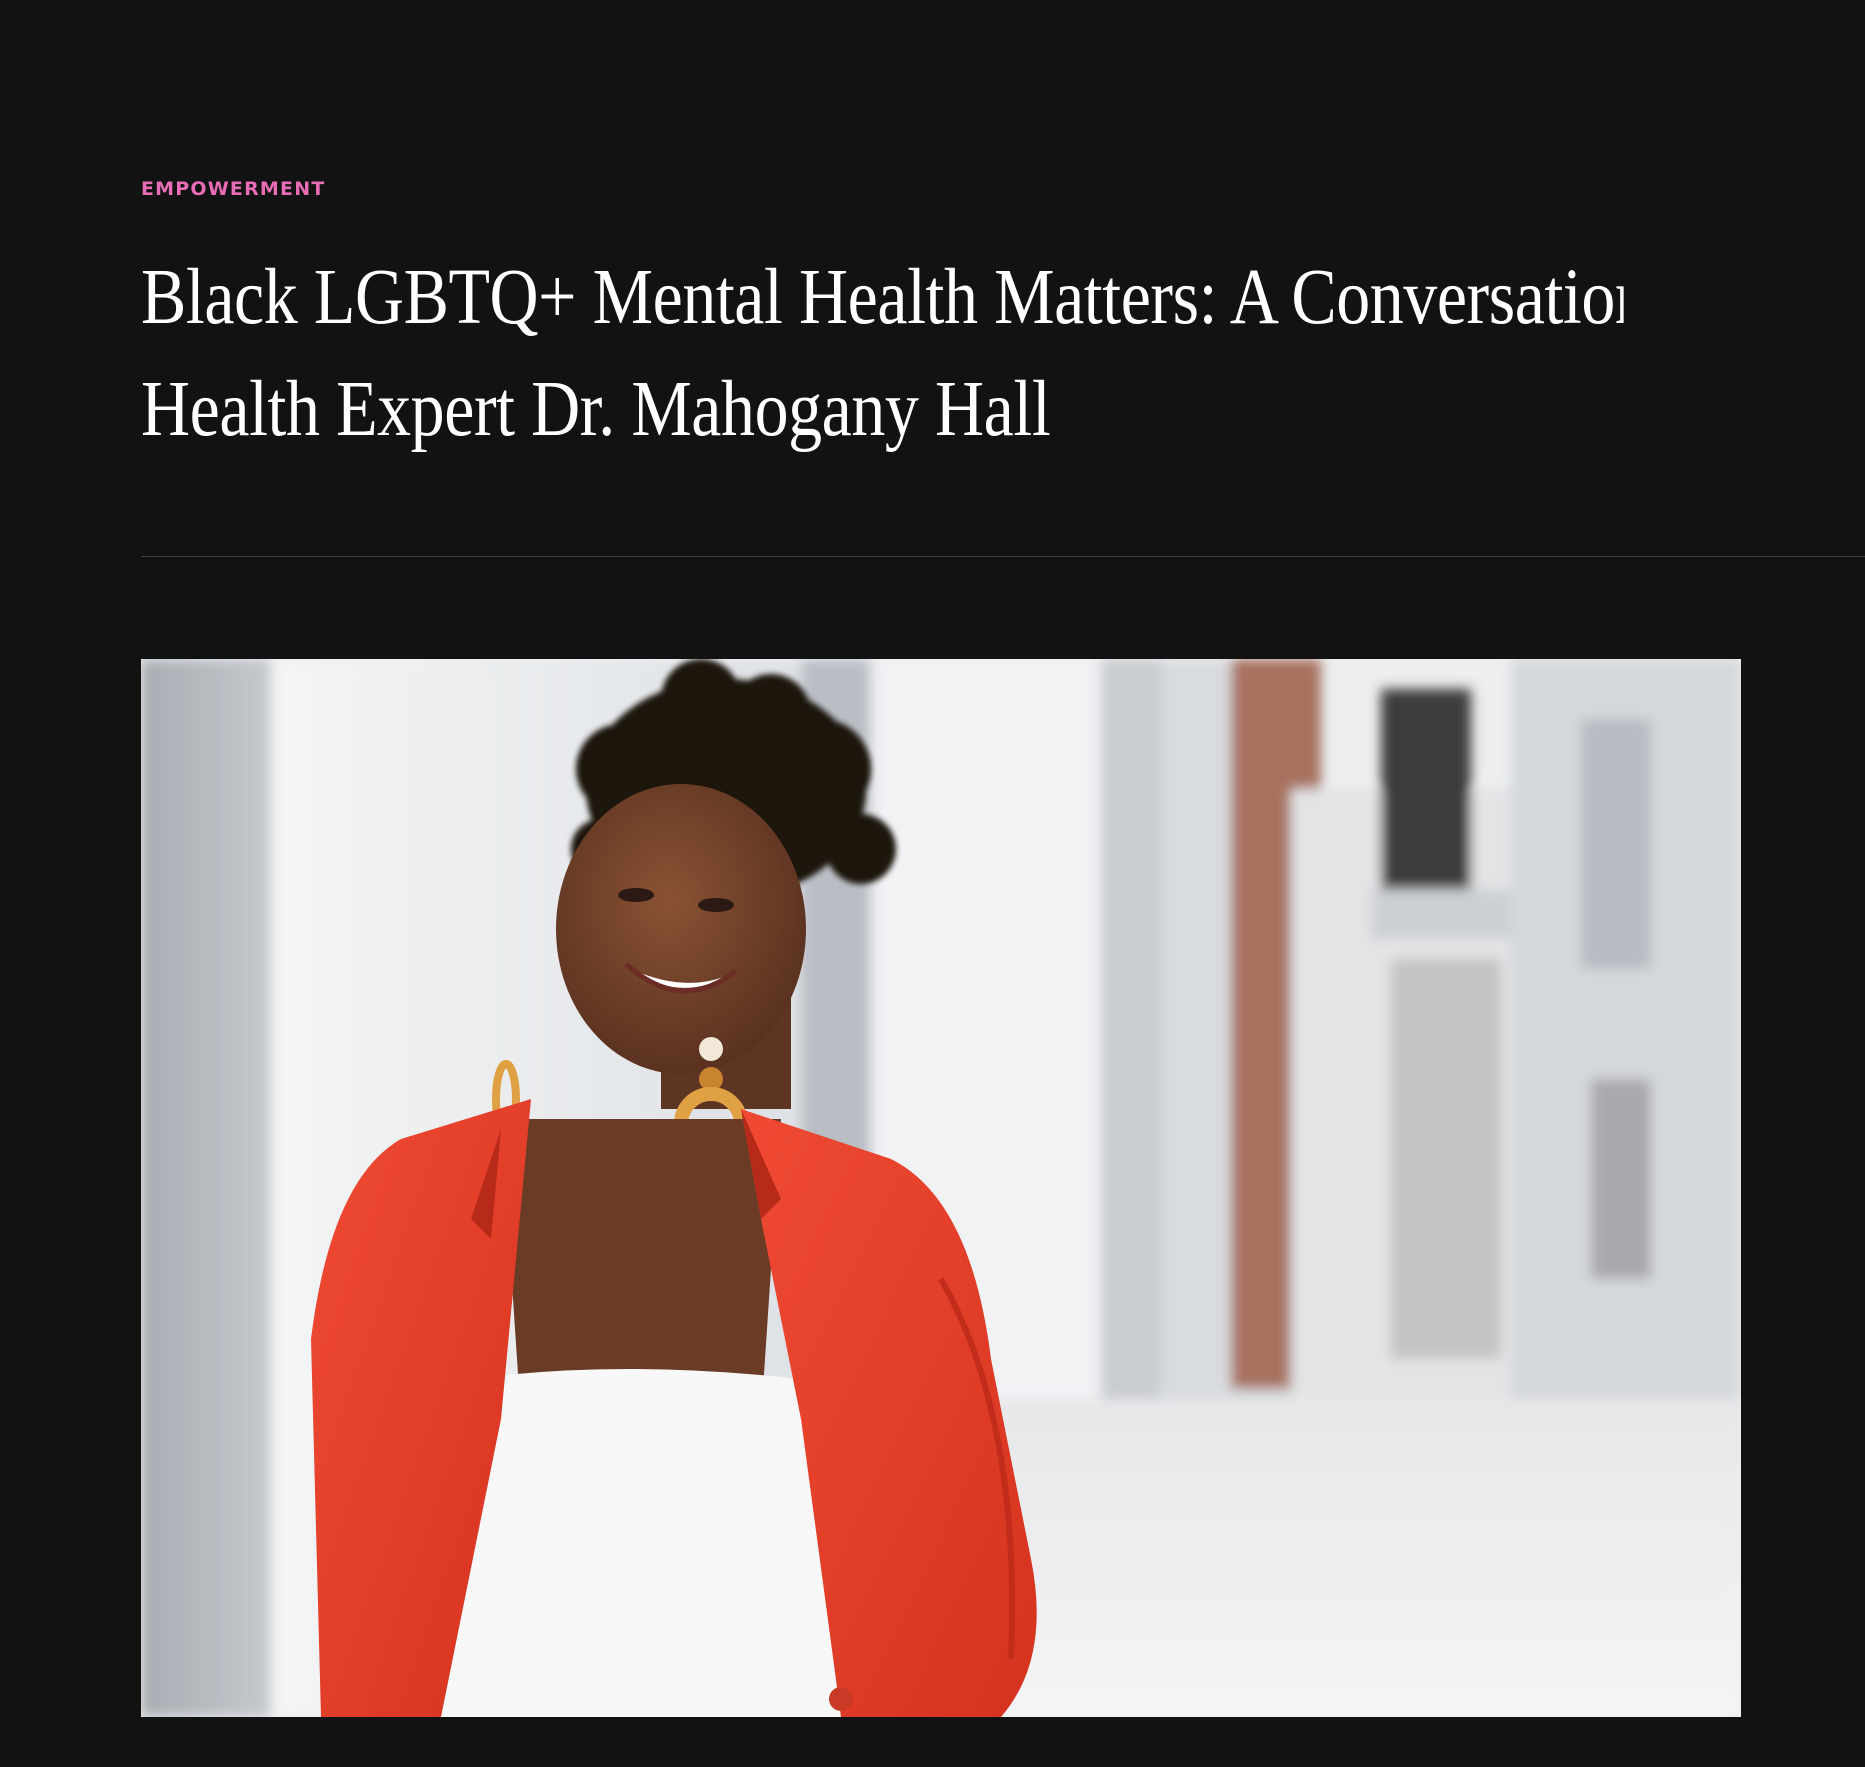  I want to click on category-link: EMPOWERMENT, so click(233, 189).